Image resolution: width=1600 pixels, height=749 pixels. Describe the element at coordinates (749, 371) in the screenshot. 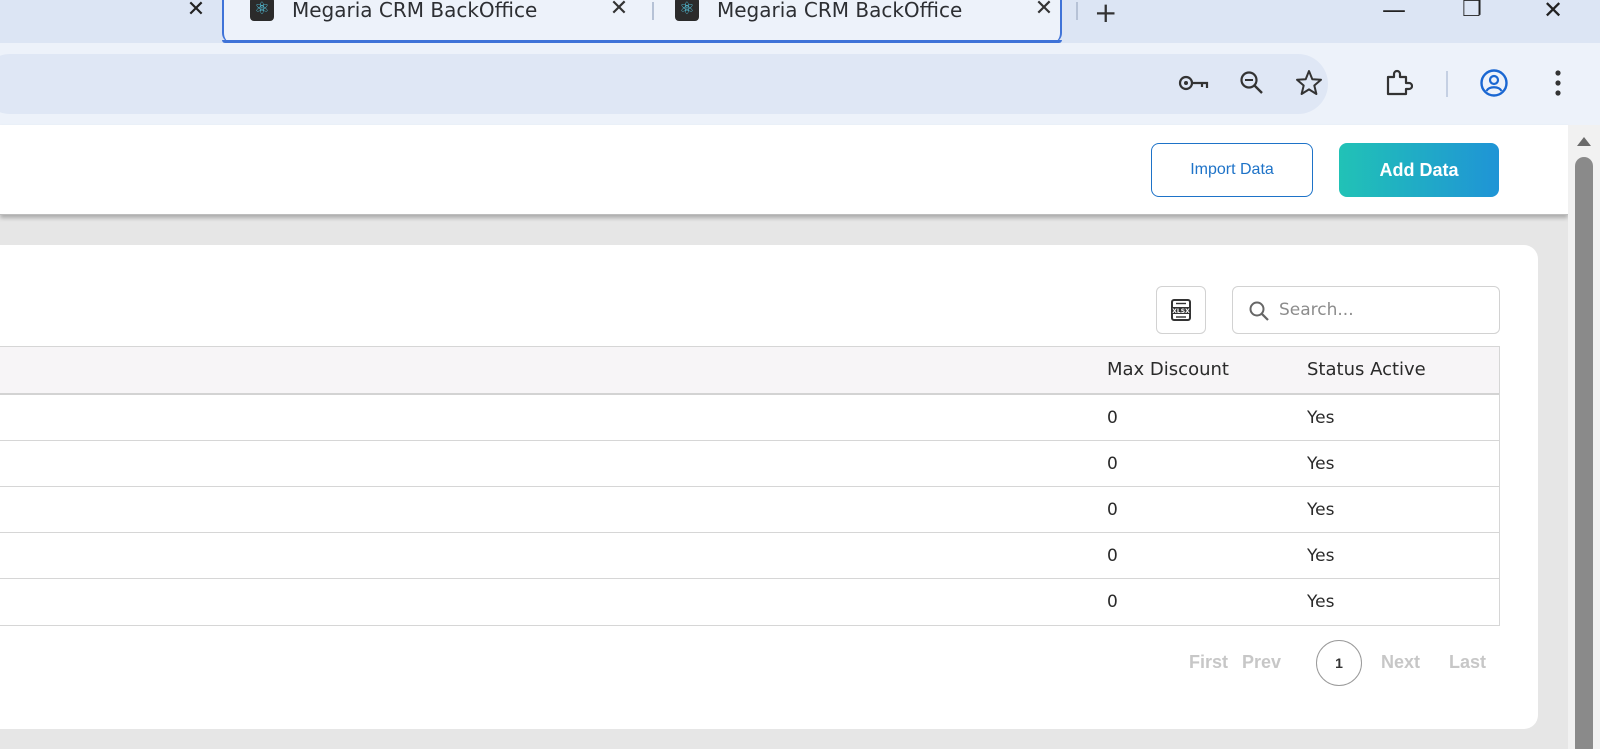

I see `table-header: Max Discount Status Active` at that location.